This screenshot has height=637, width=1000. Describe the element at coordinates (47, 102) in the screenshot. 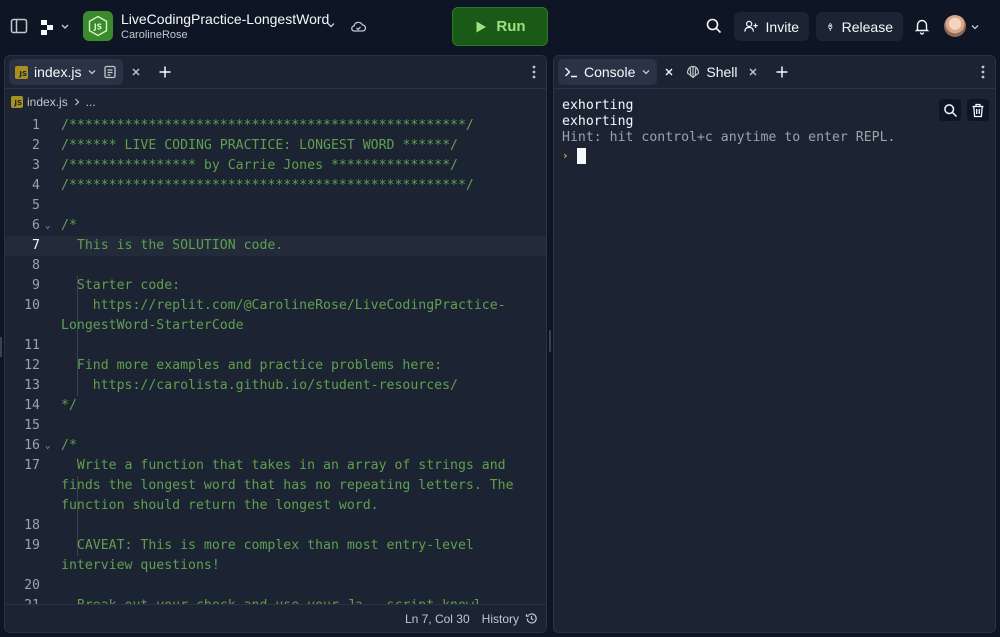

I see `breadcrumb-file: index.js` at that location.